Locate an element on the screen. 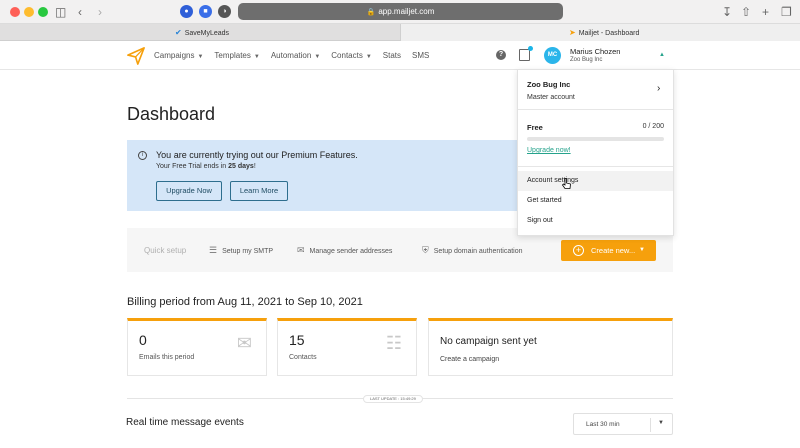 This screenshot has height=448, width=800. download-icon: ↧ is located at coordinates (727, 12).